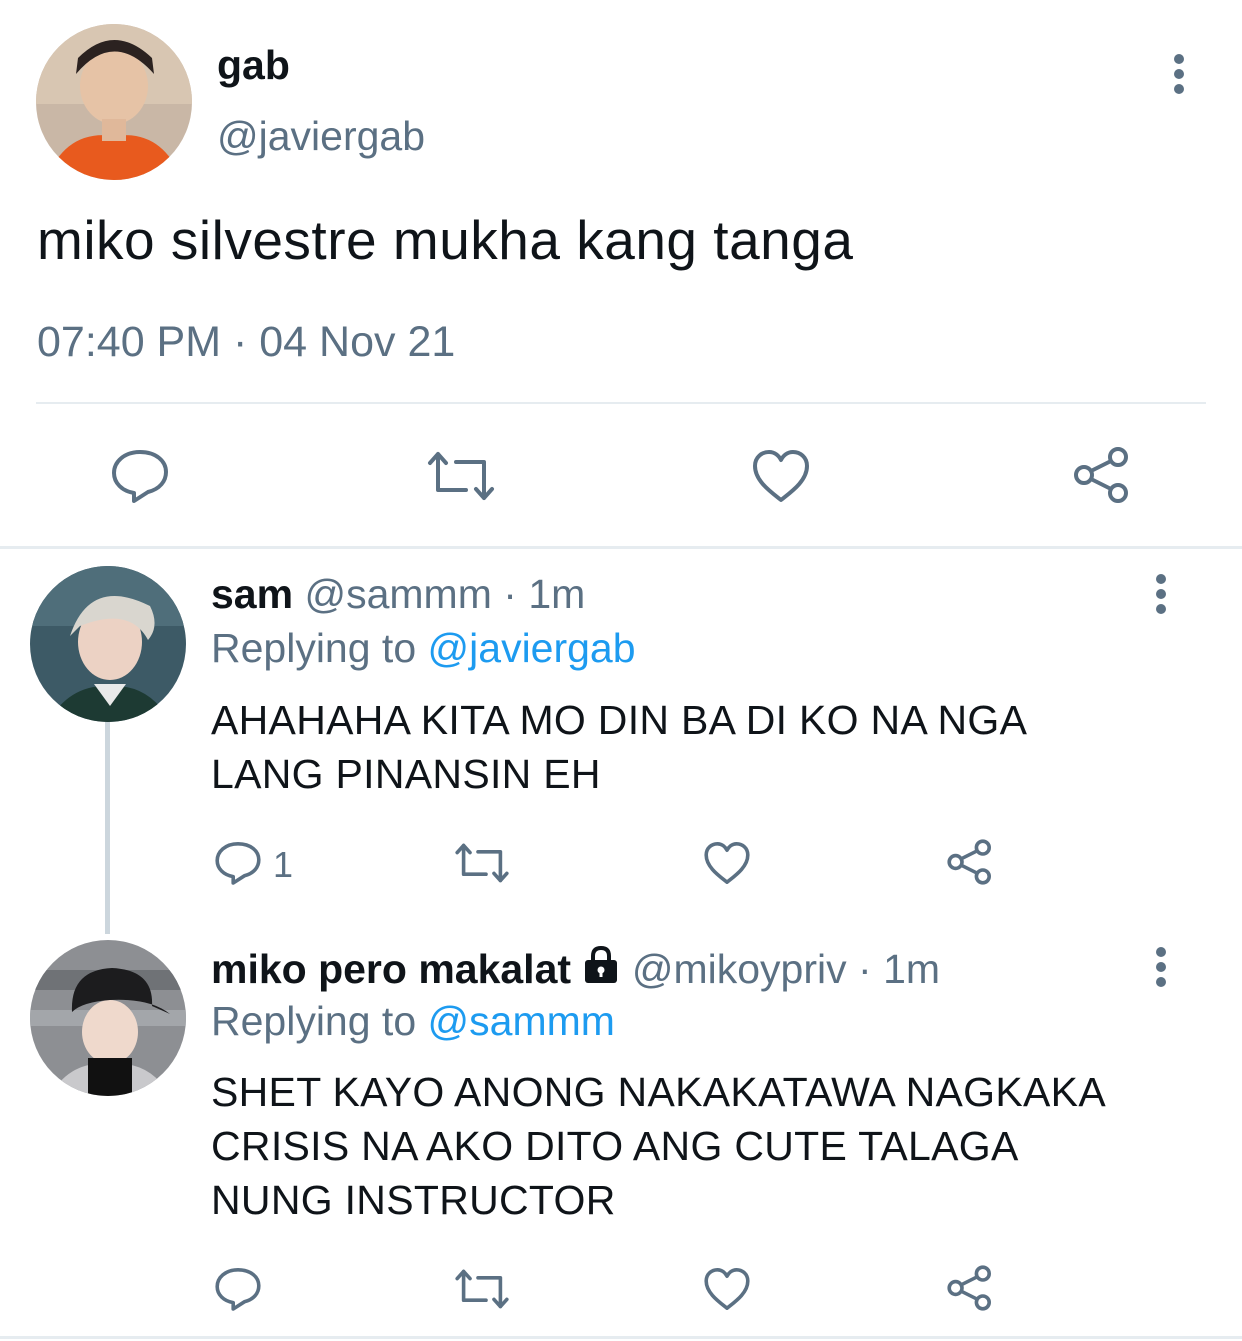  I want to click on reply-header: miko pero makalat @mikoypriv · 1m, so click(575, 970).